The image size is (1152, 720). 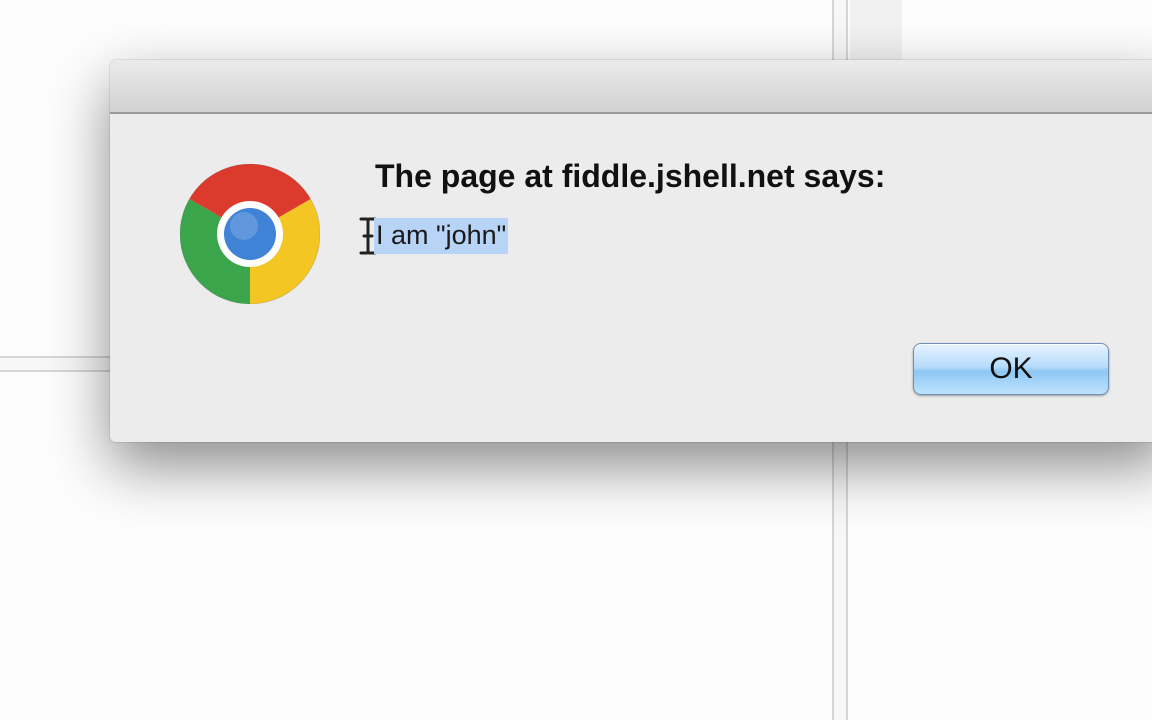 What do you see at coordinates (441, 236) in the screenshot?
I see `dialog-message: I am "john"` at bounding box center [441, 236].